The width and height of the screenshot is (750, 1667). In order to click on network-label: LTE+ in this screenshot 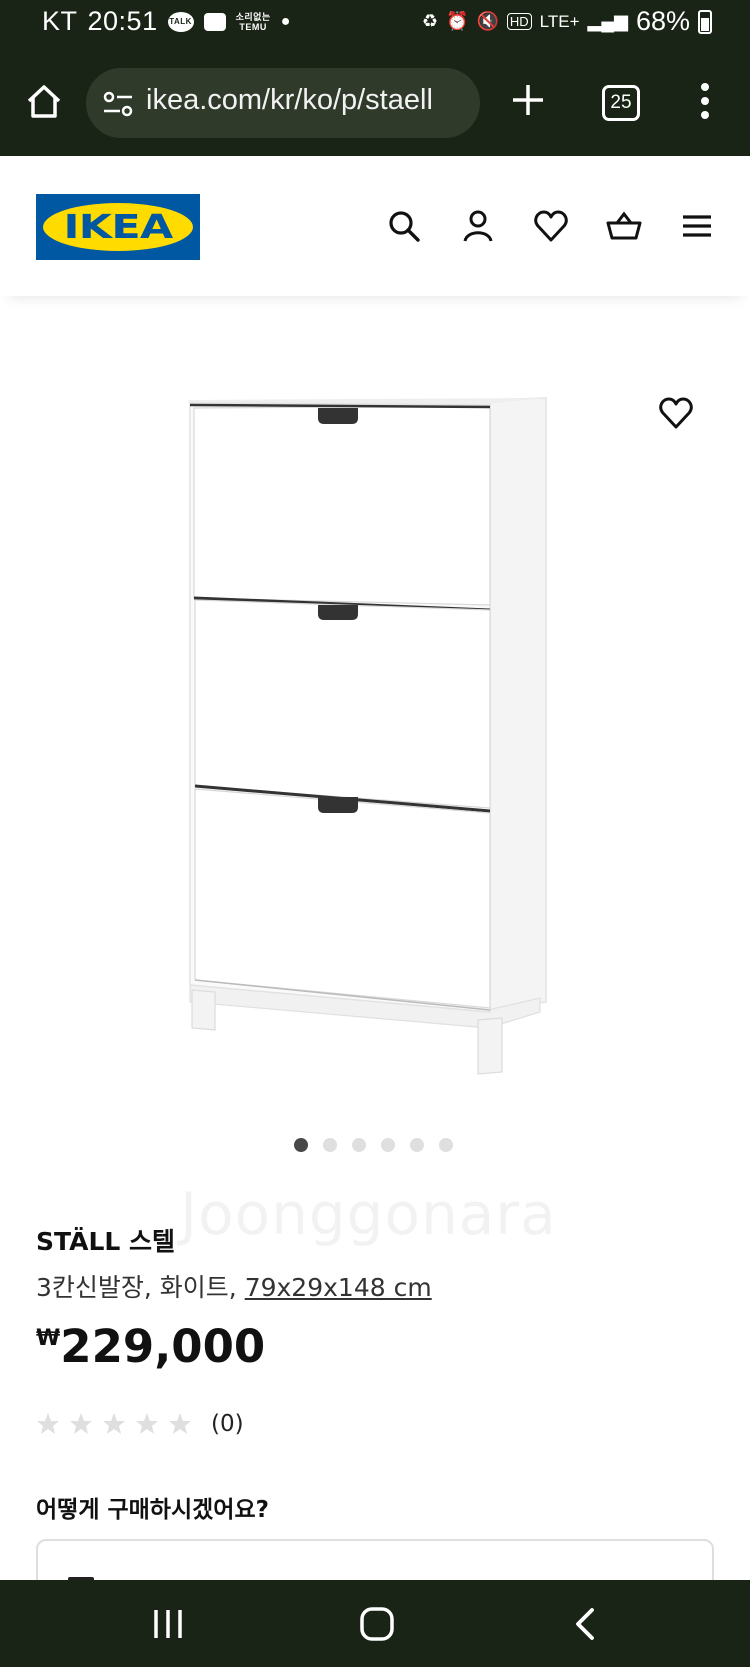, I will do `click(559, 21)`.